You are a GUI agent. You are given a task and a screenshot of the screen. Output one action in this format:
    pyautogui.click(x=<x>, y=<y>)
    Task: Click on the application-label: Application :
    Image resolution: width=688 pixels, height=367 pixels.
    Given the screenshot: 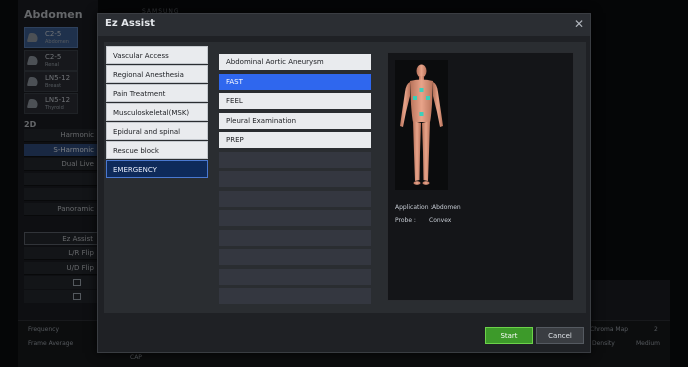 What is the action you would take?
    pyautogui.click(x=414, y=207)
    